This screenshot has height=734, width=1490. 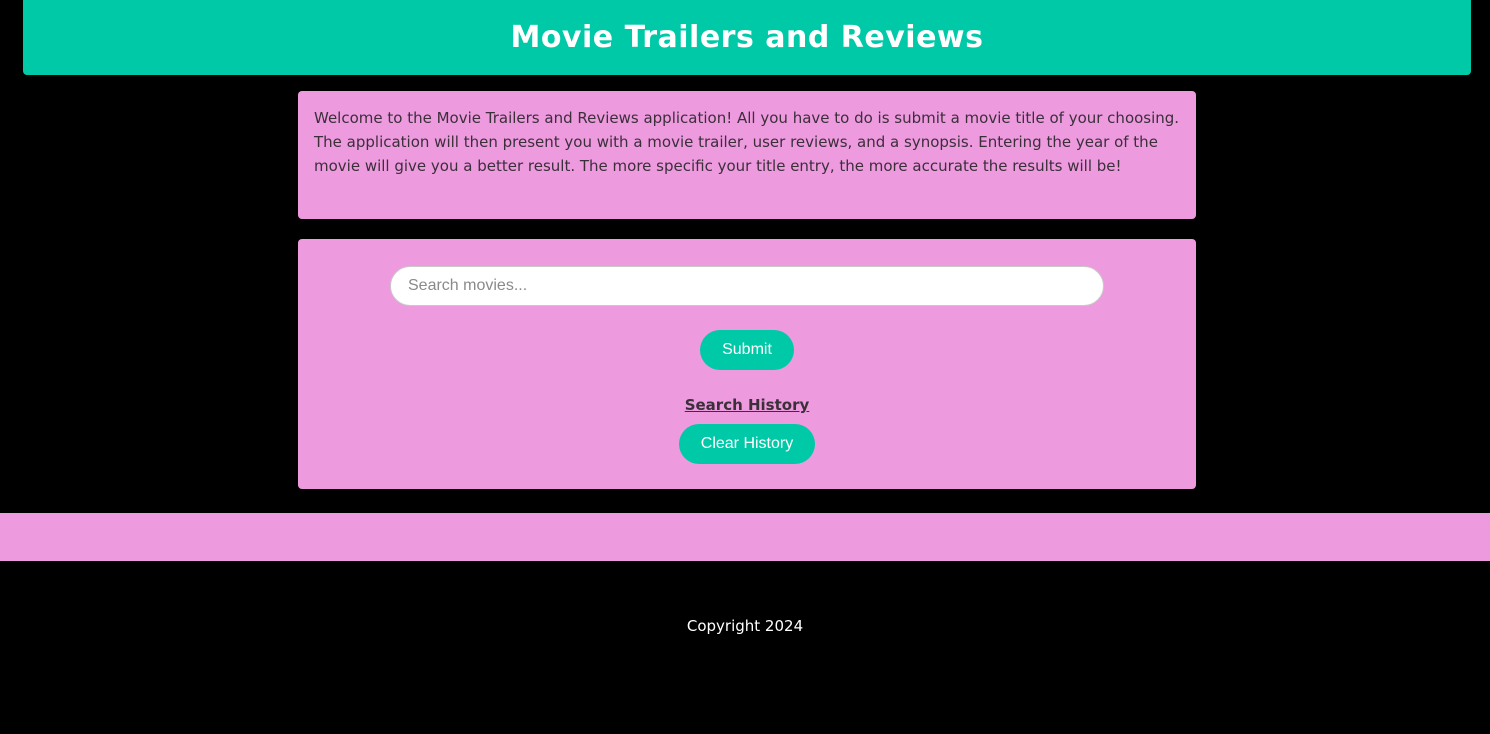 What do you see at coordinates (747, 405) in the screenshot?
I see `search-history-title: Search History` at bounding box center [747, 405].